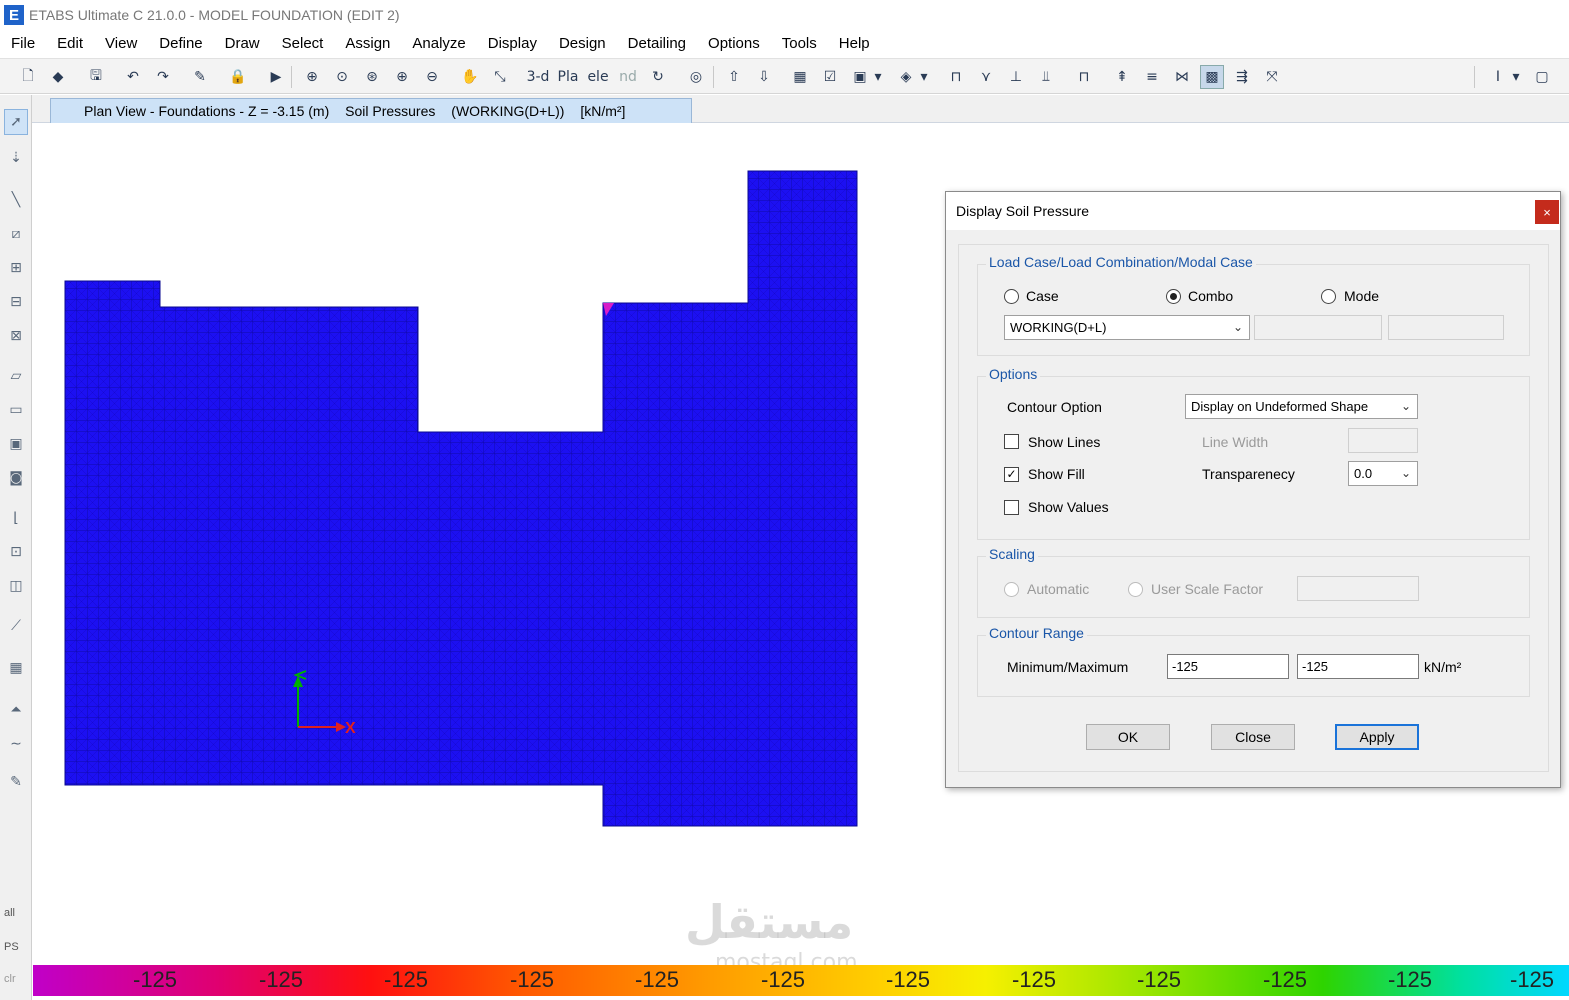 The image size is (1569, 1000). I want to click on displacement-icon: ⤧, so click(1272, 77).